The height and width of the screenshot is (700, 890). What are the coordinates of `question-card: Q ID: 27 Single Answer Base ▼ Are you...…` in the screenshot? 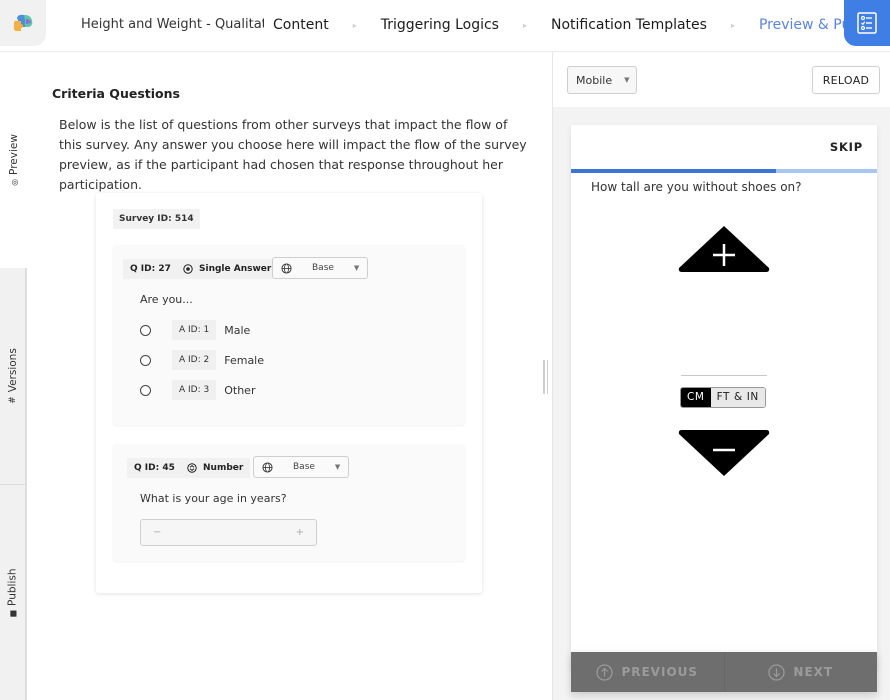 It's located at (289, 335).